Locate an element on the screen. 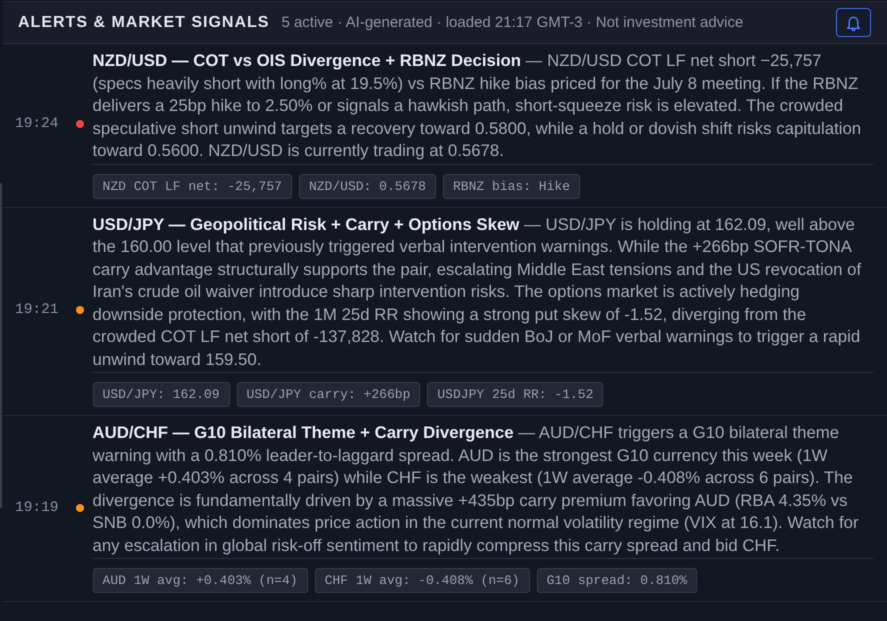  metric-tag: NZD COT LF net: -25,757 is located at coordinates (192, 186).